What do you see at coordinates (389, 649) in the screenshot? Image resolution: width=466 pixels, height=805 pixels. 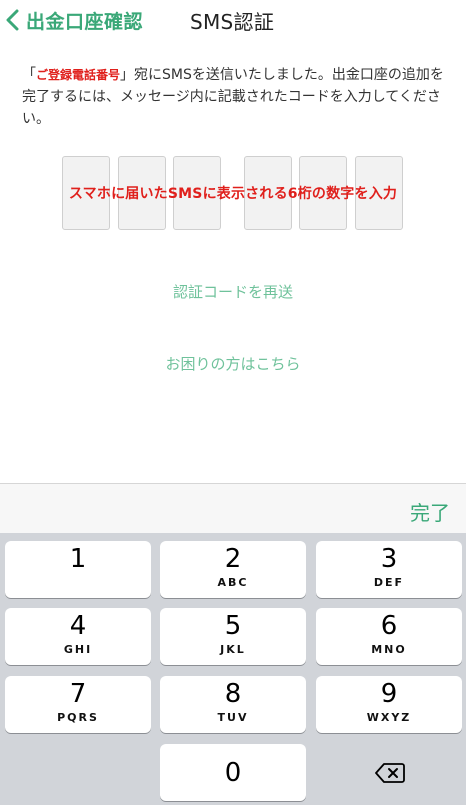 I see `key-6-letters: MNO` at bounding box center [389, 649].